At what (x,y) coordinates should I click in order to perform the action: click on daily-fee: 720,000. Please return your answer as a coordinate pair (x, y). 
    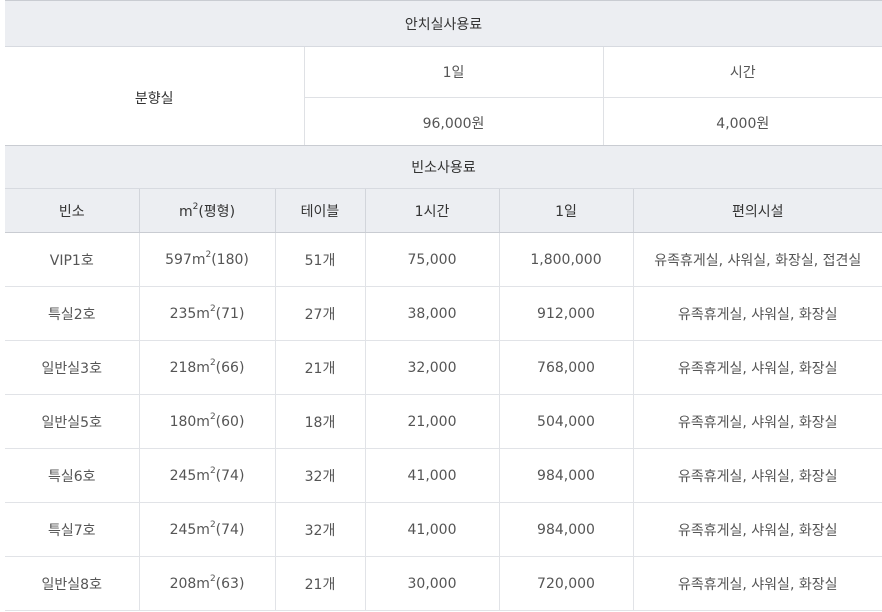
    Looking at the image, I should click on (566, 583).